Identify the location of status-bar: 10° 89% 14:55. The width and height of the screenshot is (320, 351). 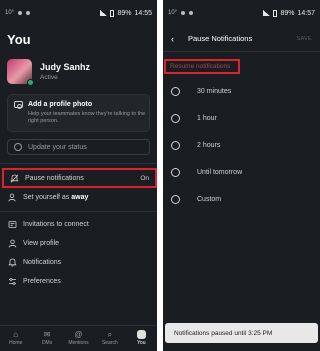
(78, 13).